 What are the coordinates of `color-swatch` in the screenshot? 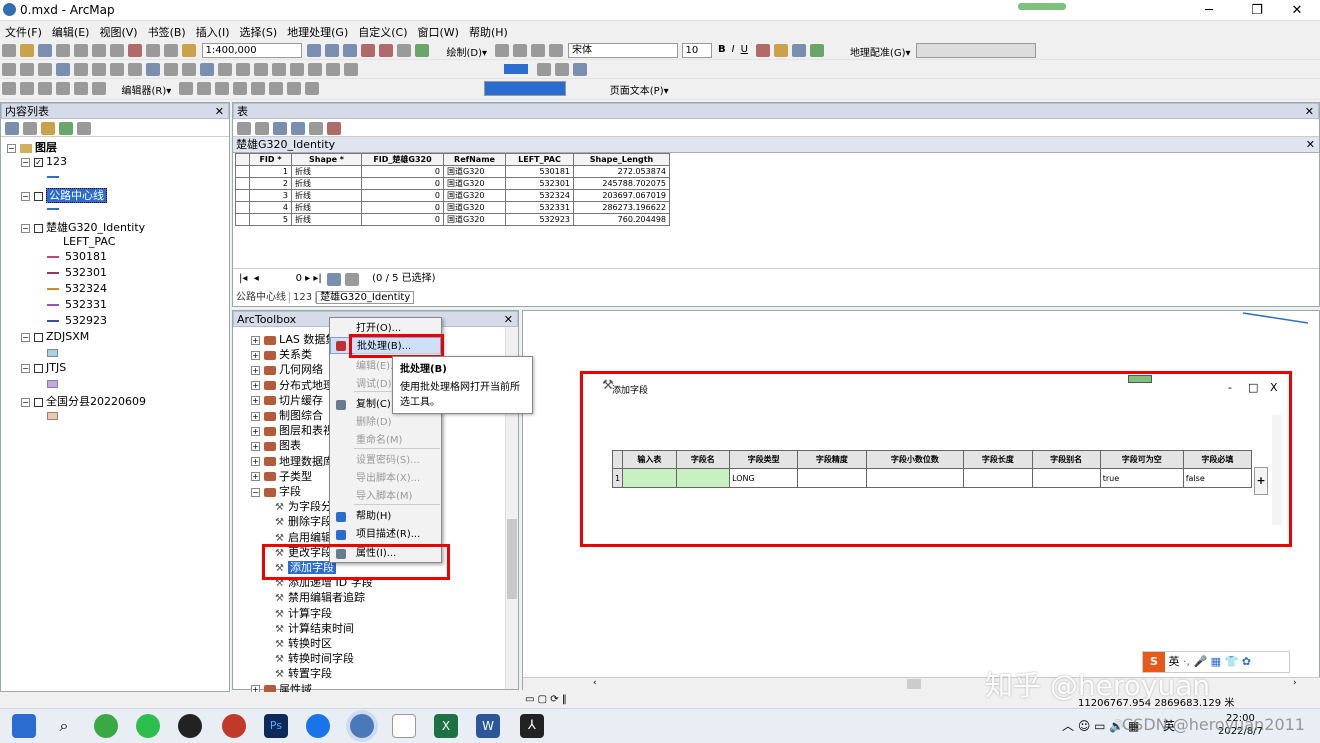 It's located at (515, 69).